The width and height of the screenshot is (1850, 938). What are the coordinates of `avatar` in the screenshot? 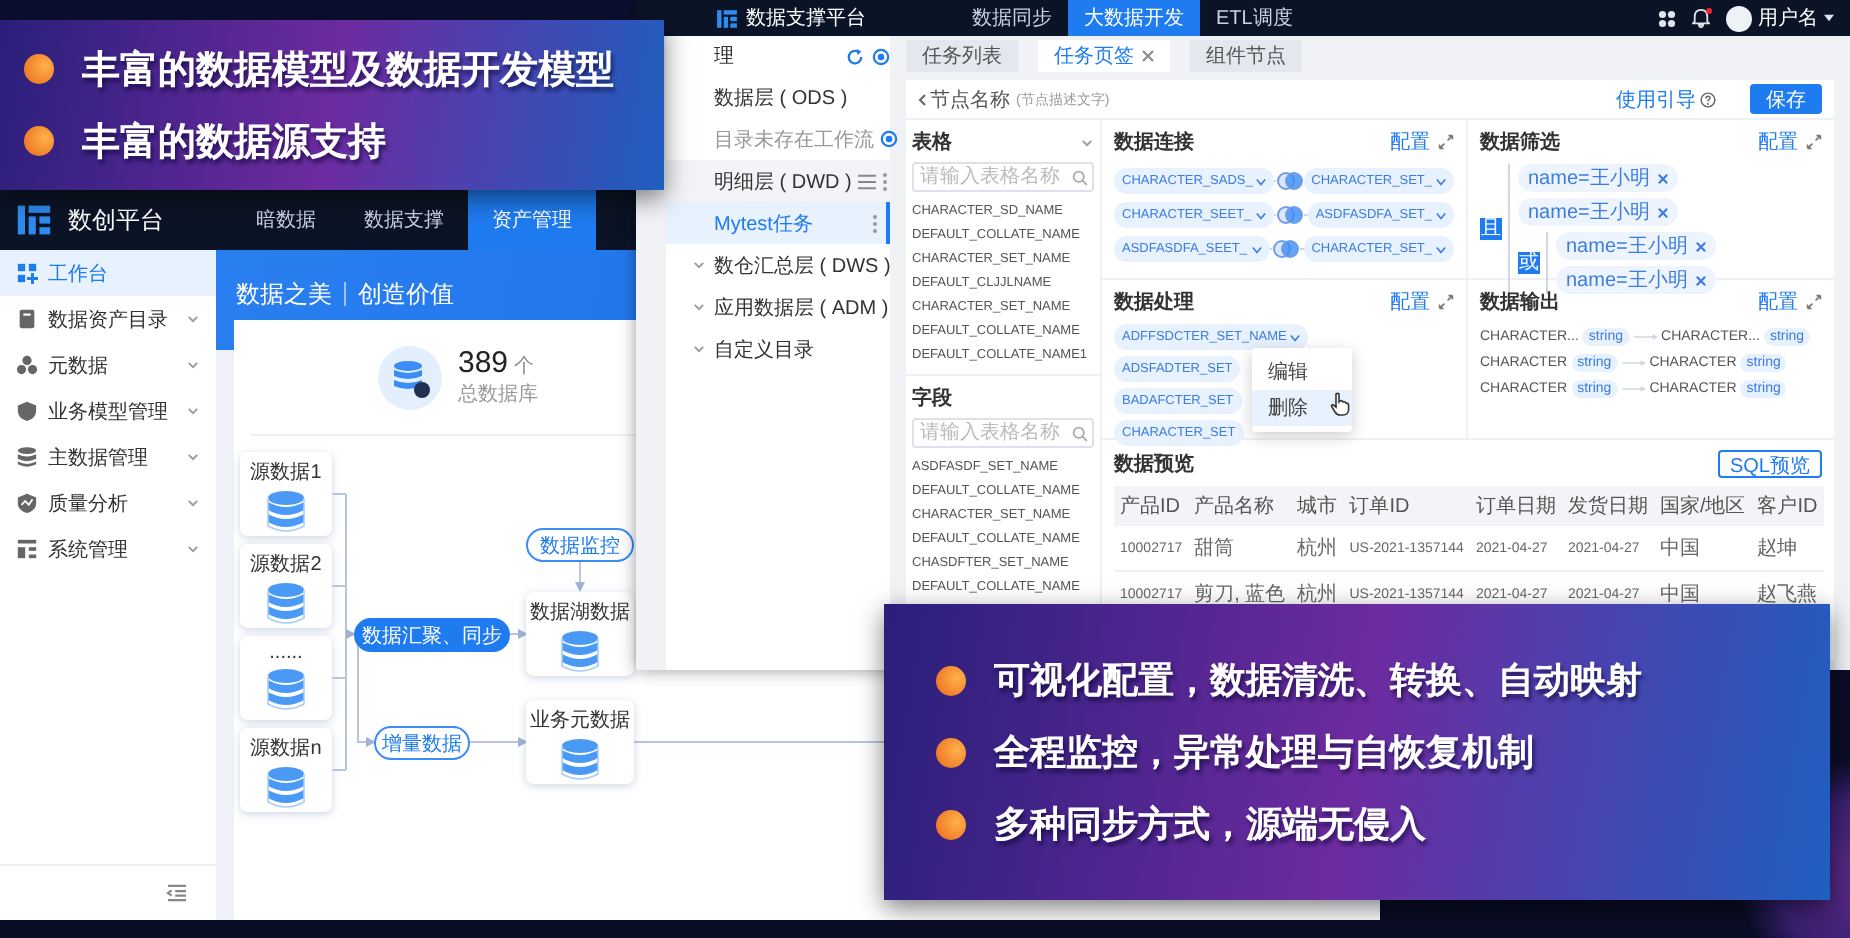 It's located at (1739, 18).